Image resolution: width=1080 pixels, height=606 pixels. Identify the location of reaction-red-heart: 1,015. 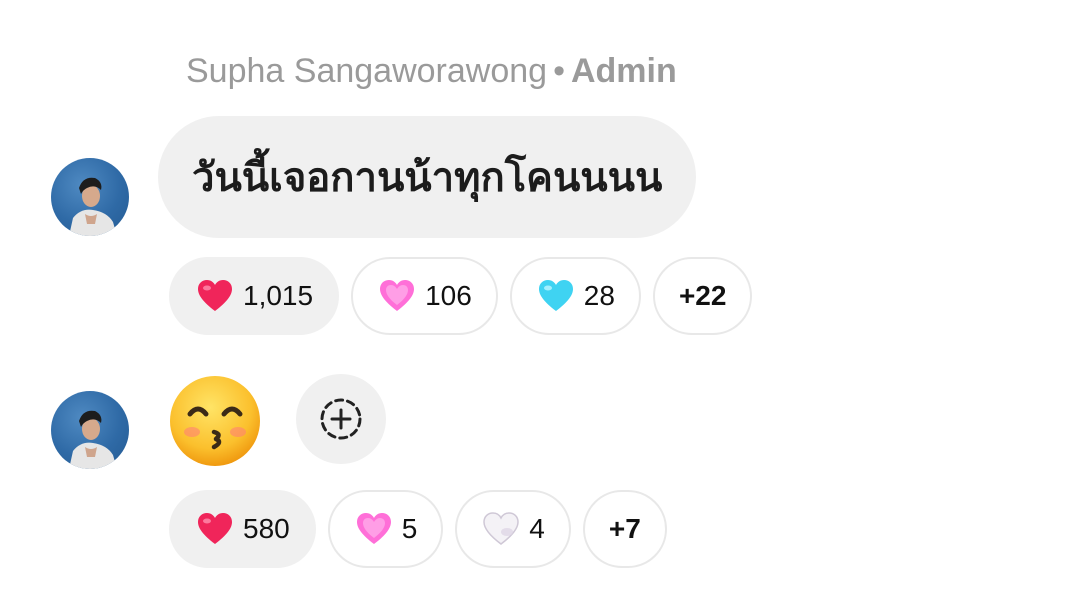
(254, 296).